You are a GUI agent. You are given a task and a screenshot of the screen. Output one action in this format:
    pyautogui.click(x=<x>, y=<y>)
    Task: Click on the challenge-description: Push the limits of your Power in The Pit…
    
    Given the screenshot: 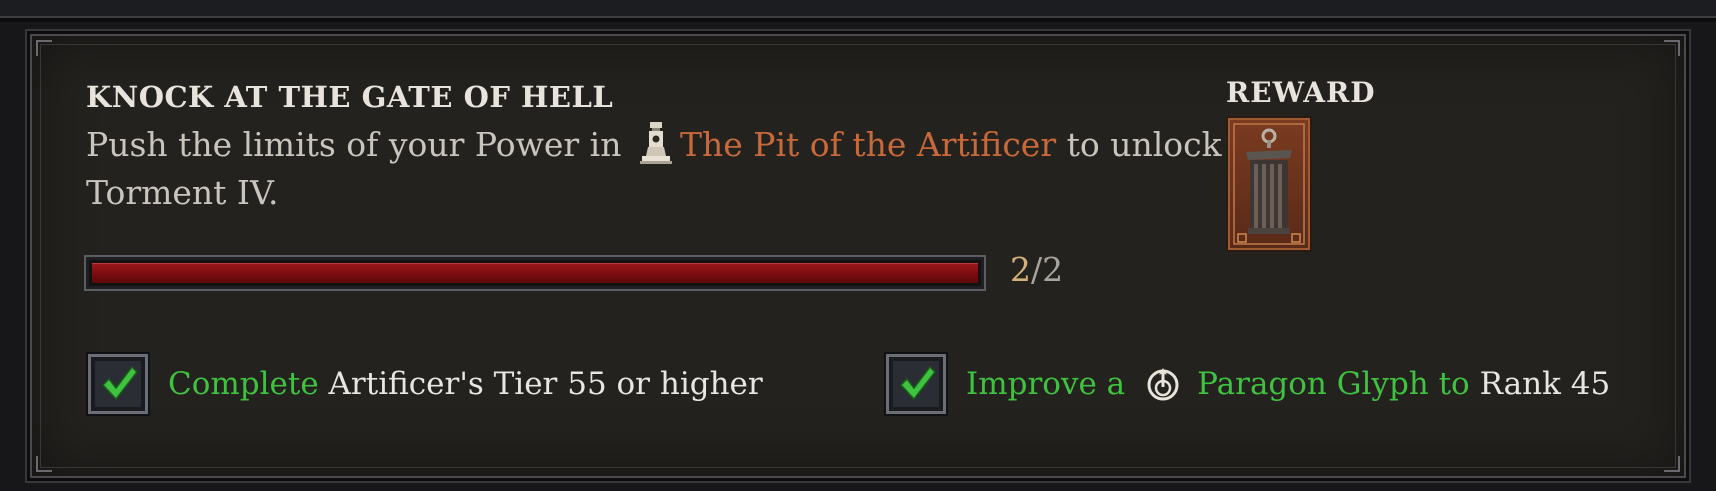 What is the action you would take?
    pyautogui.click(x=676, y=168)
    